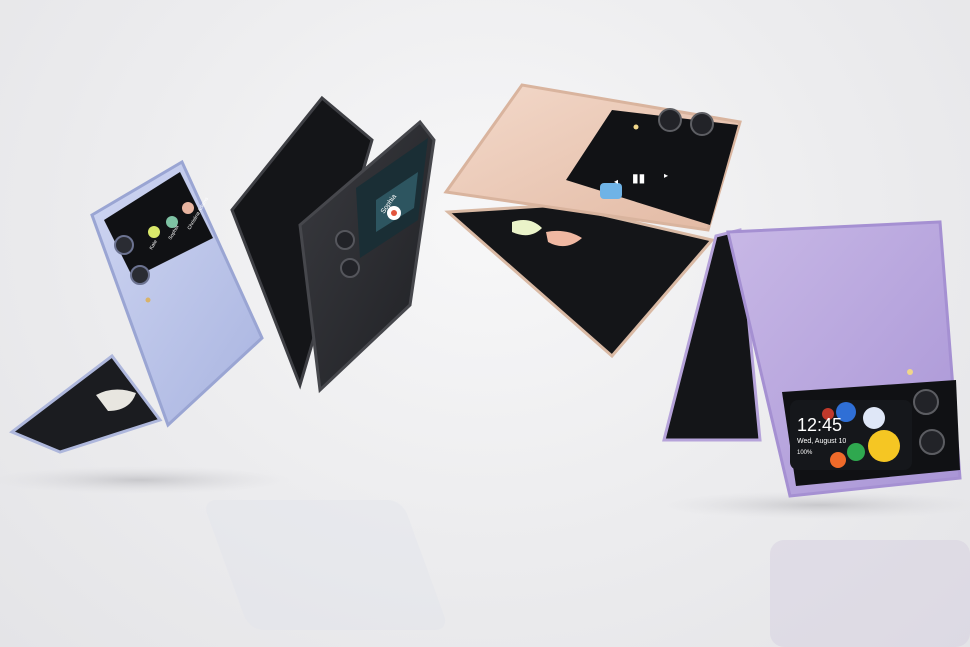  Describe the element at coordinates (805, 453) in the screenshot. I see `battery-level: 100%` at that location.